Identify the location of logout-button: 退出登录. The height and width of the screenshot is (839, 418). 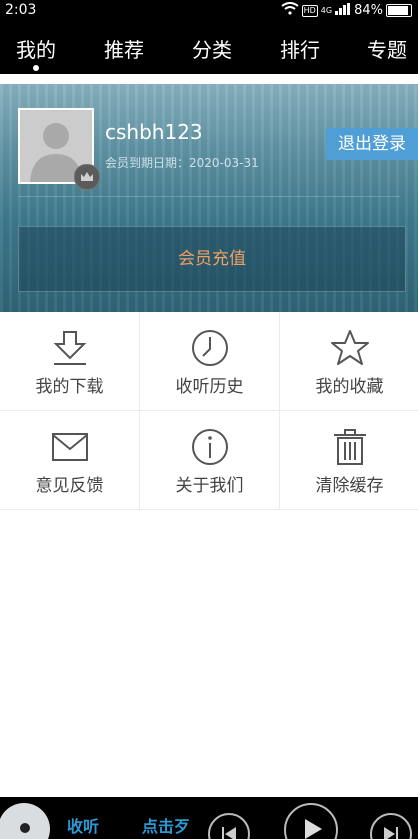
(372, 144).